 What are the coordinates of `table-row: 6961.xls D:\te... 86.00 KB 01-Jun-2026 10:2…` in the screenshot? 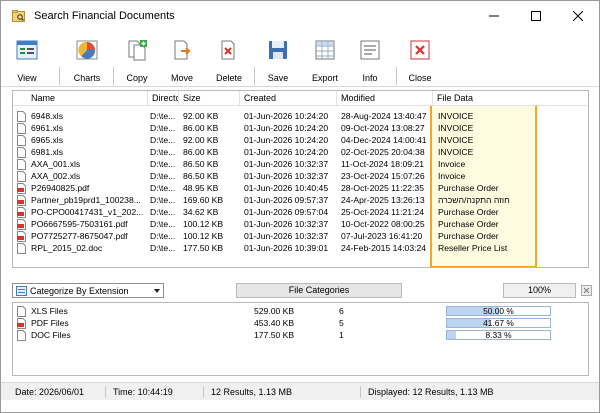 It's located at (300, 128).